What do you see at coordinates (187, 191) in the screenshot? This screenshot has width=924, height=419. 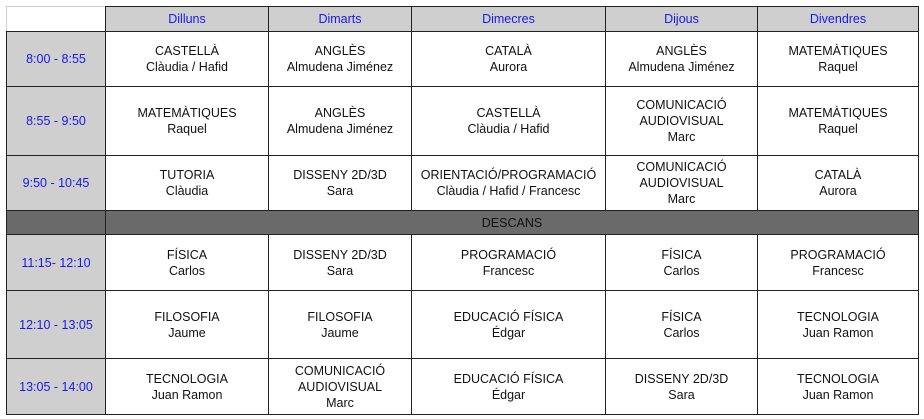 I see `teacher-name: Clàudia` at bounding box center [187, 191].